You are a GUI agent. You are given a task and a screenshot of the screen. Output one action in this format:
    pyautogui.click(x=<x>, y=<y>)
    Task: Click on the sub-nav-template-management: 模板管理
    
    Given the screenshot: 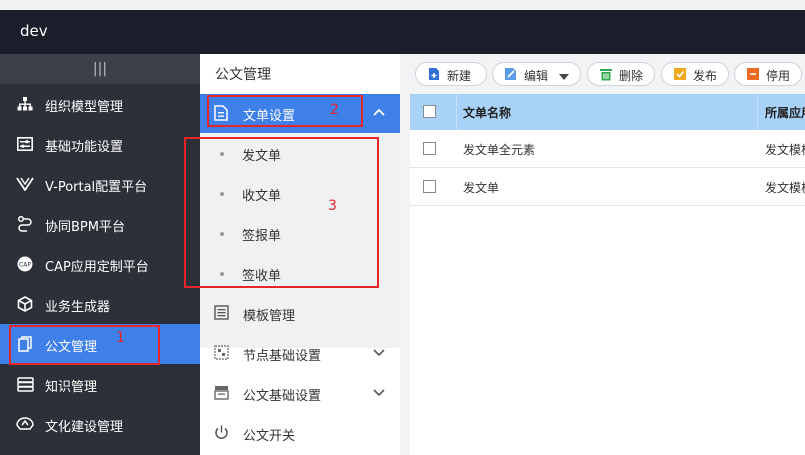 What is the action you would take?
    pyautogui.click(x=300, y=314)
    